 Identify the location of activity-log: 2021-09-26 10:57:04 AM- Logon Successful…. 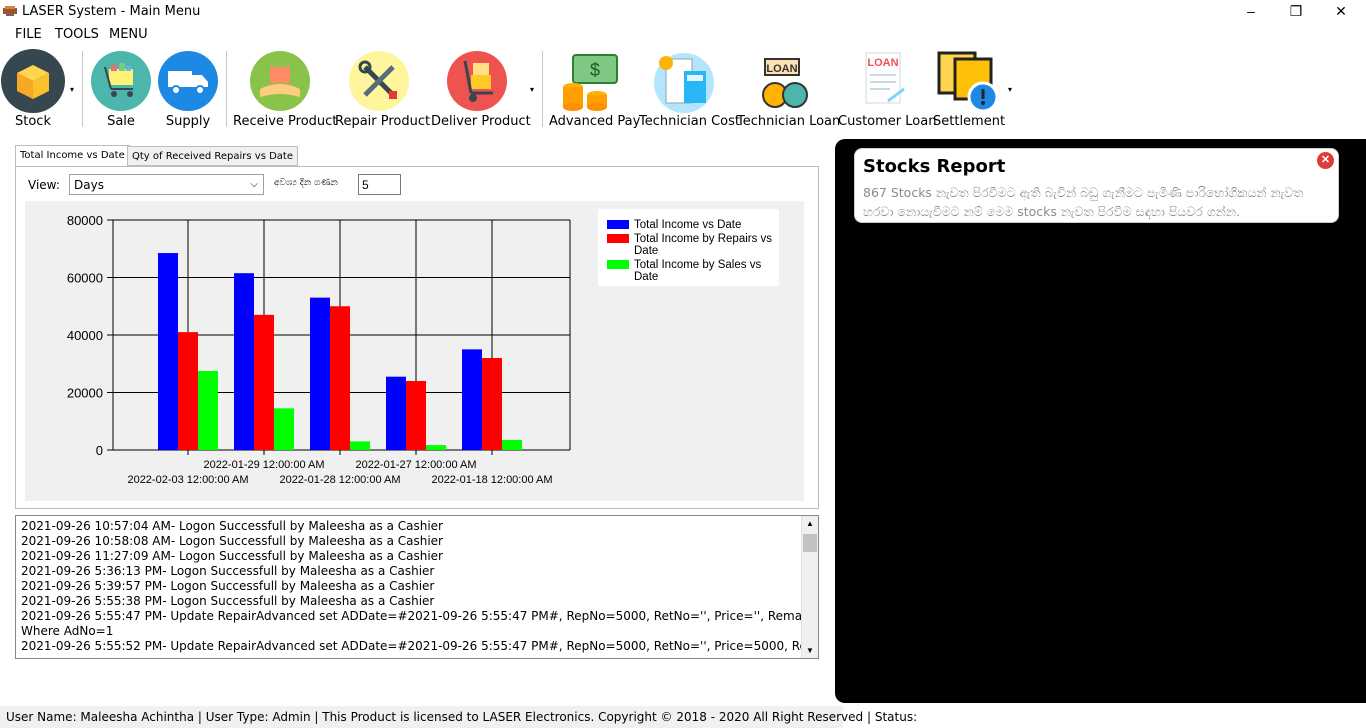
(417, 587).